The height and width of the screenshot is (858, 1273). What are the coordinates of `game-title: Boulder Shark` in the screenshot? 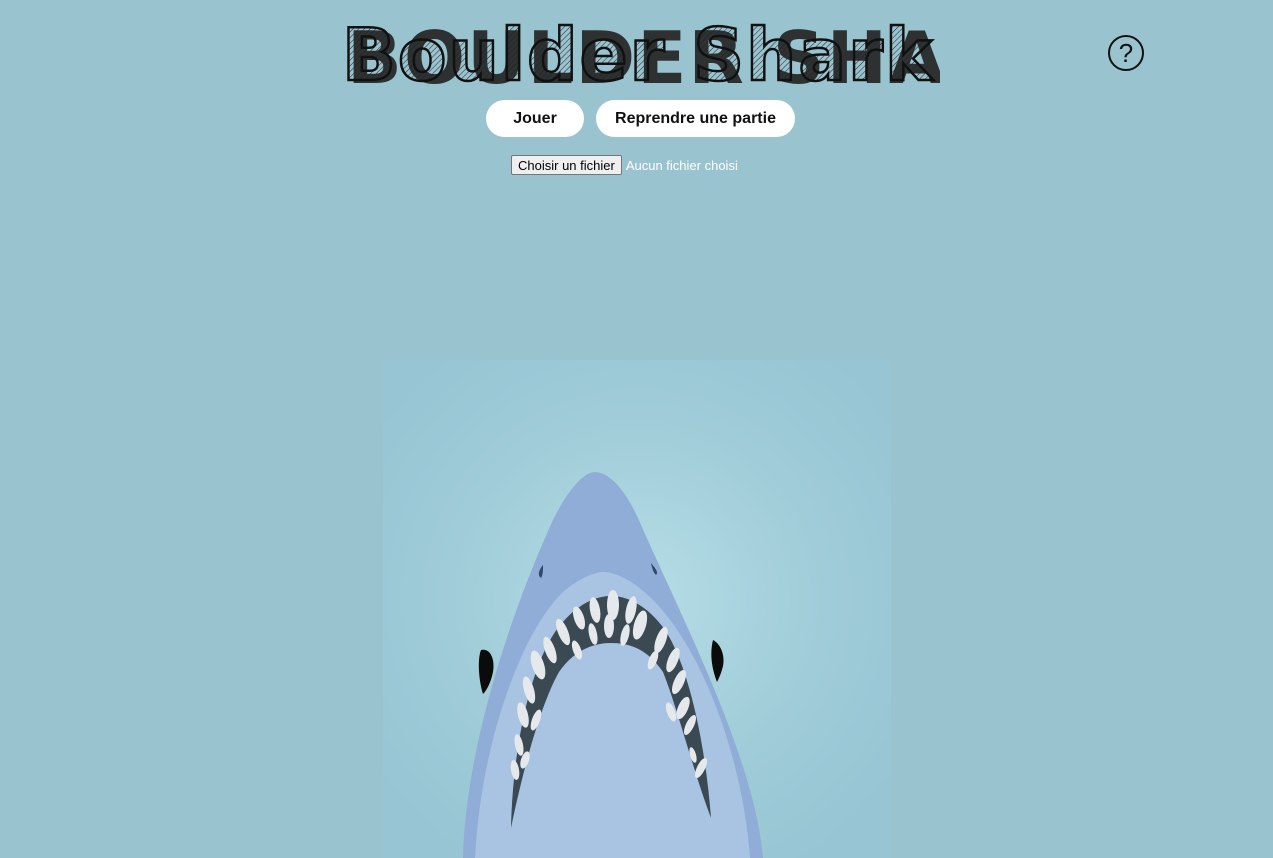 It's located at (638, 50).